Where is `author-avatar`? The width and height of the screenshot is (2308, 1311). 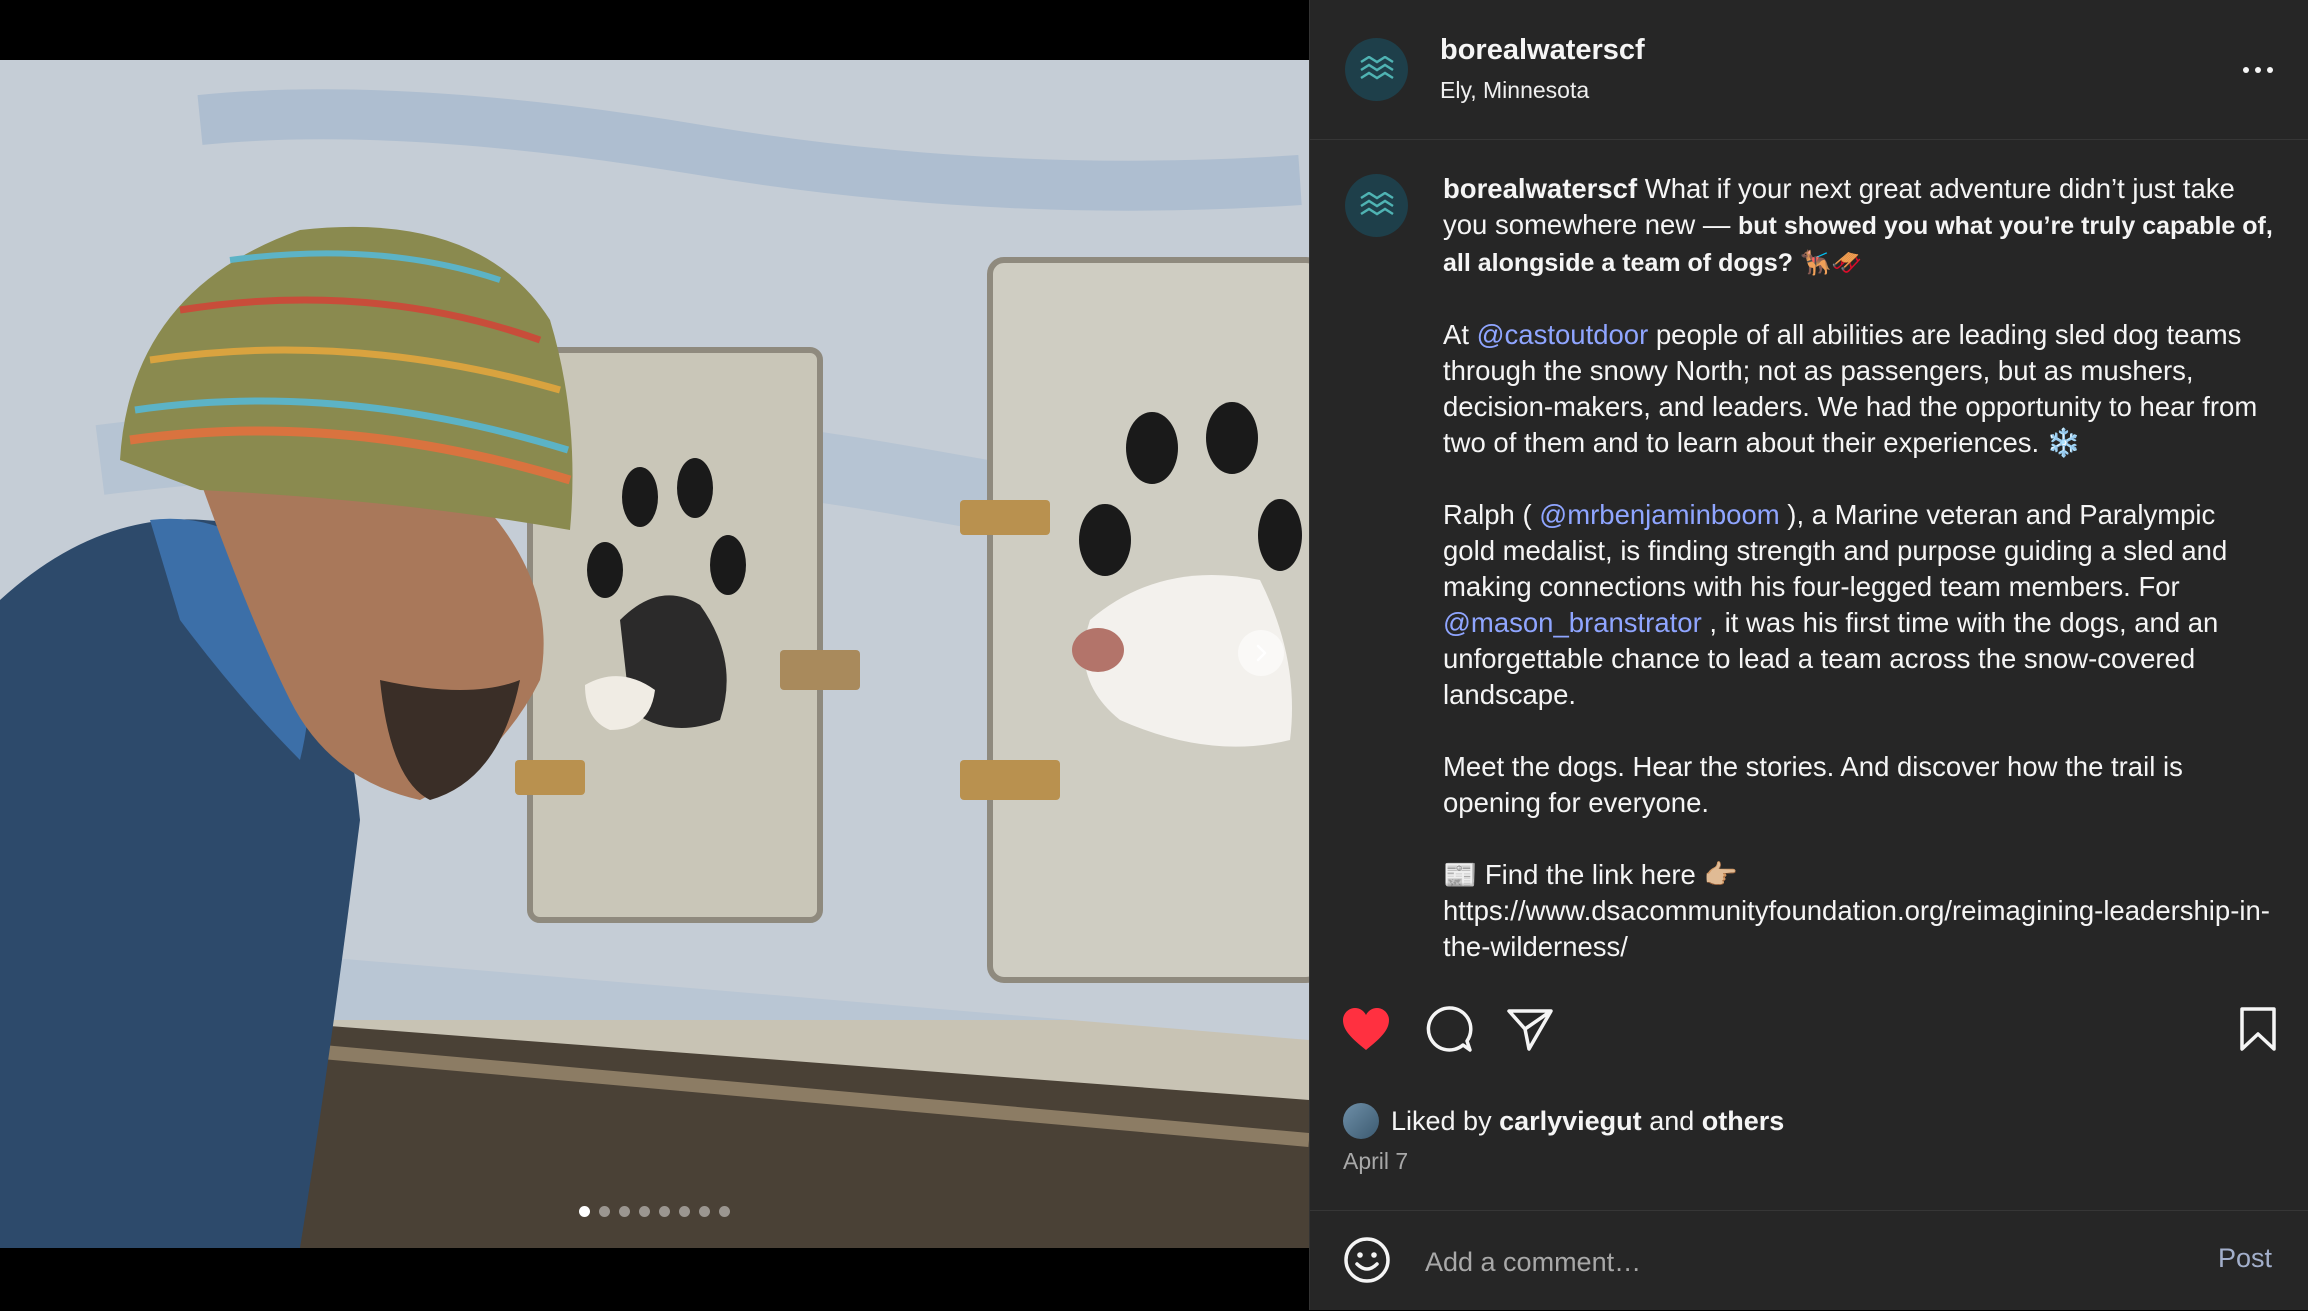 author-avatar is located at coordinates (1376, 69).